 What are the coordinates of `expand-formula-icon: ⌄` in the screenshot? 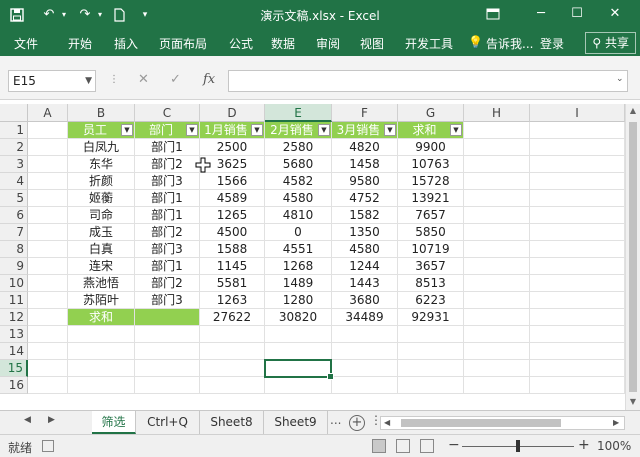 It's located at (620, 79).